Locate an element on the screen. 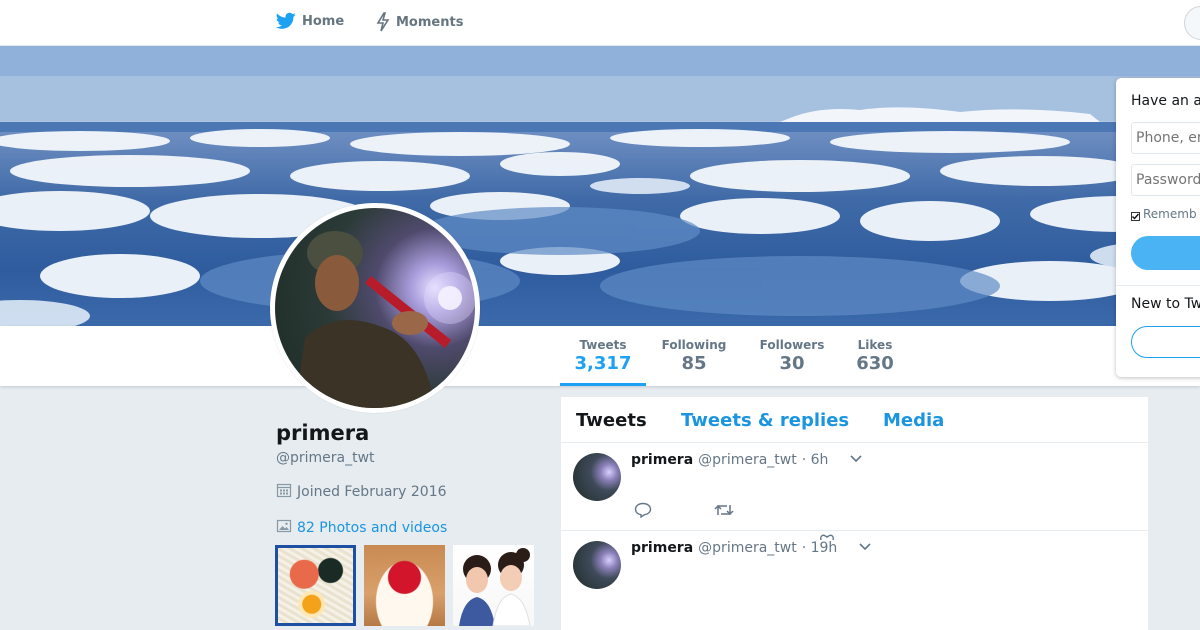  remember-me: Rememb is located at coordinates (1164, 214).